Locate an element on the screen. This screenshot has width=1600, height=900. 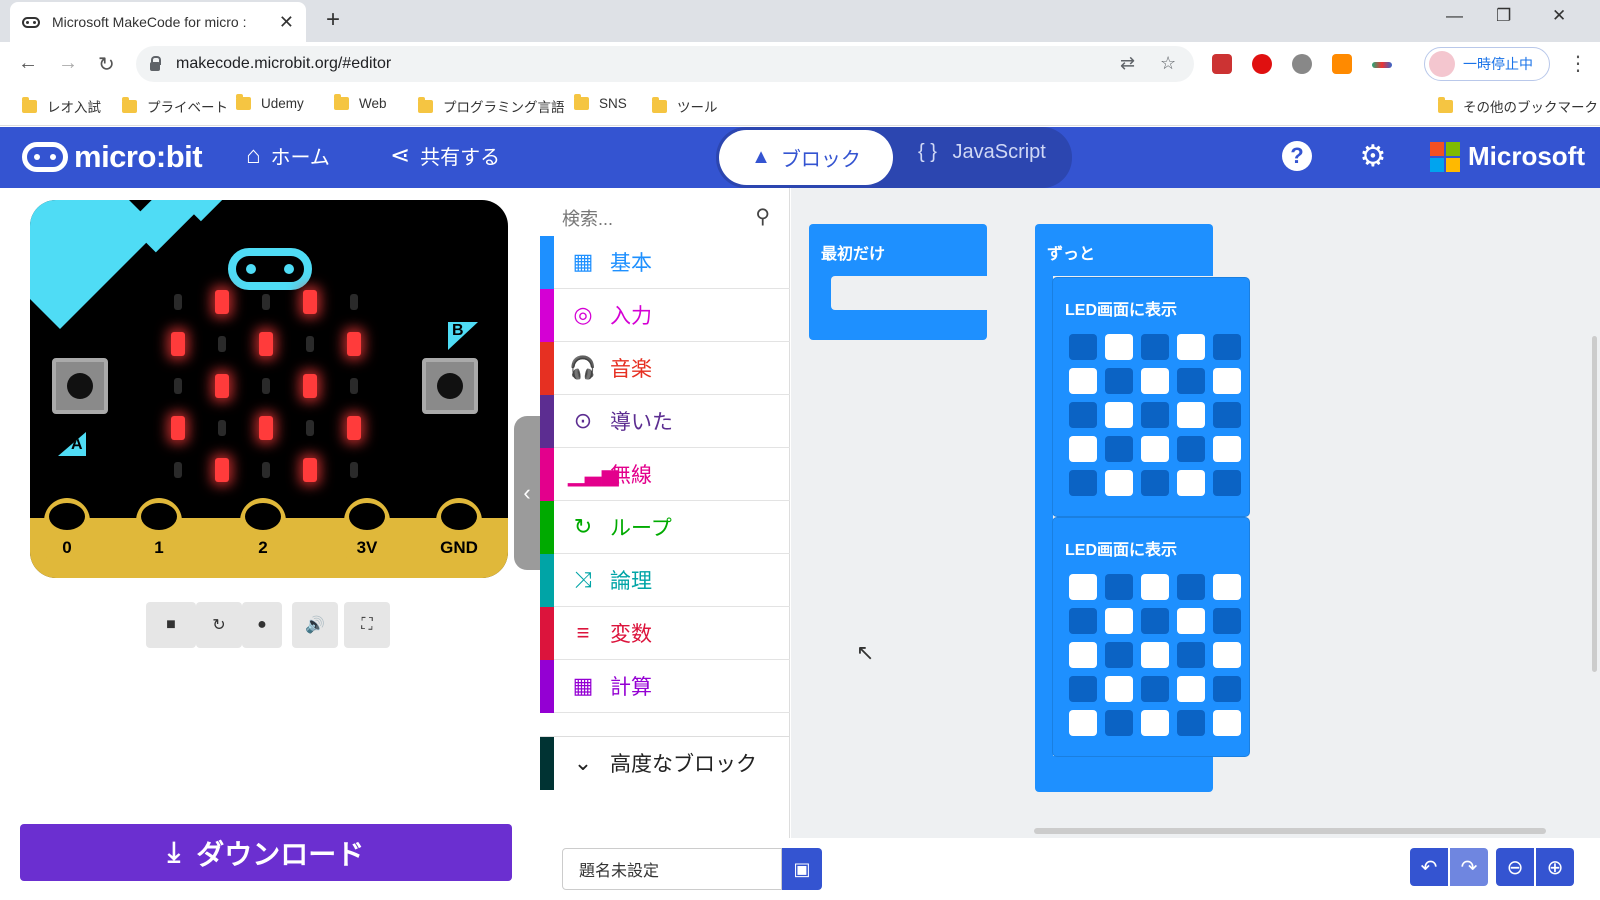
more-menu-icon: ⋮ is located at coordinates (1578, 63).